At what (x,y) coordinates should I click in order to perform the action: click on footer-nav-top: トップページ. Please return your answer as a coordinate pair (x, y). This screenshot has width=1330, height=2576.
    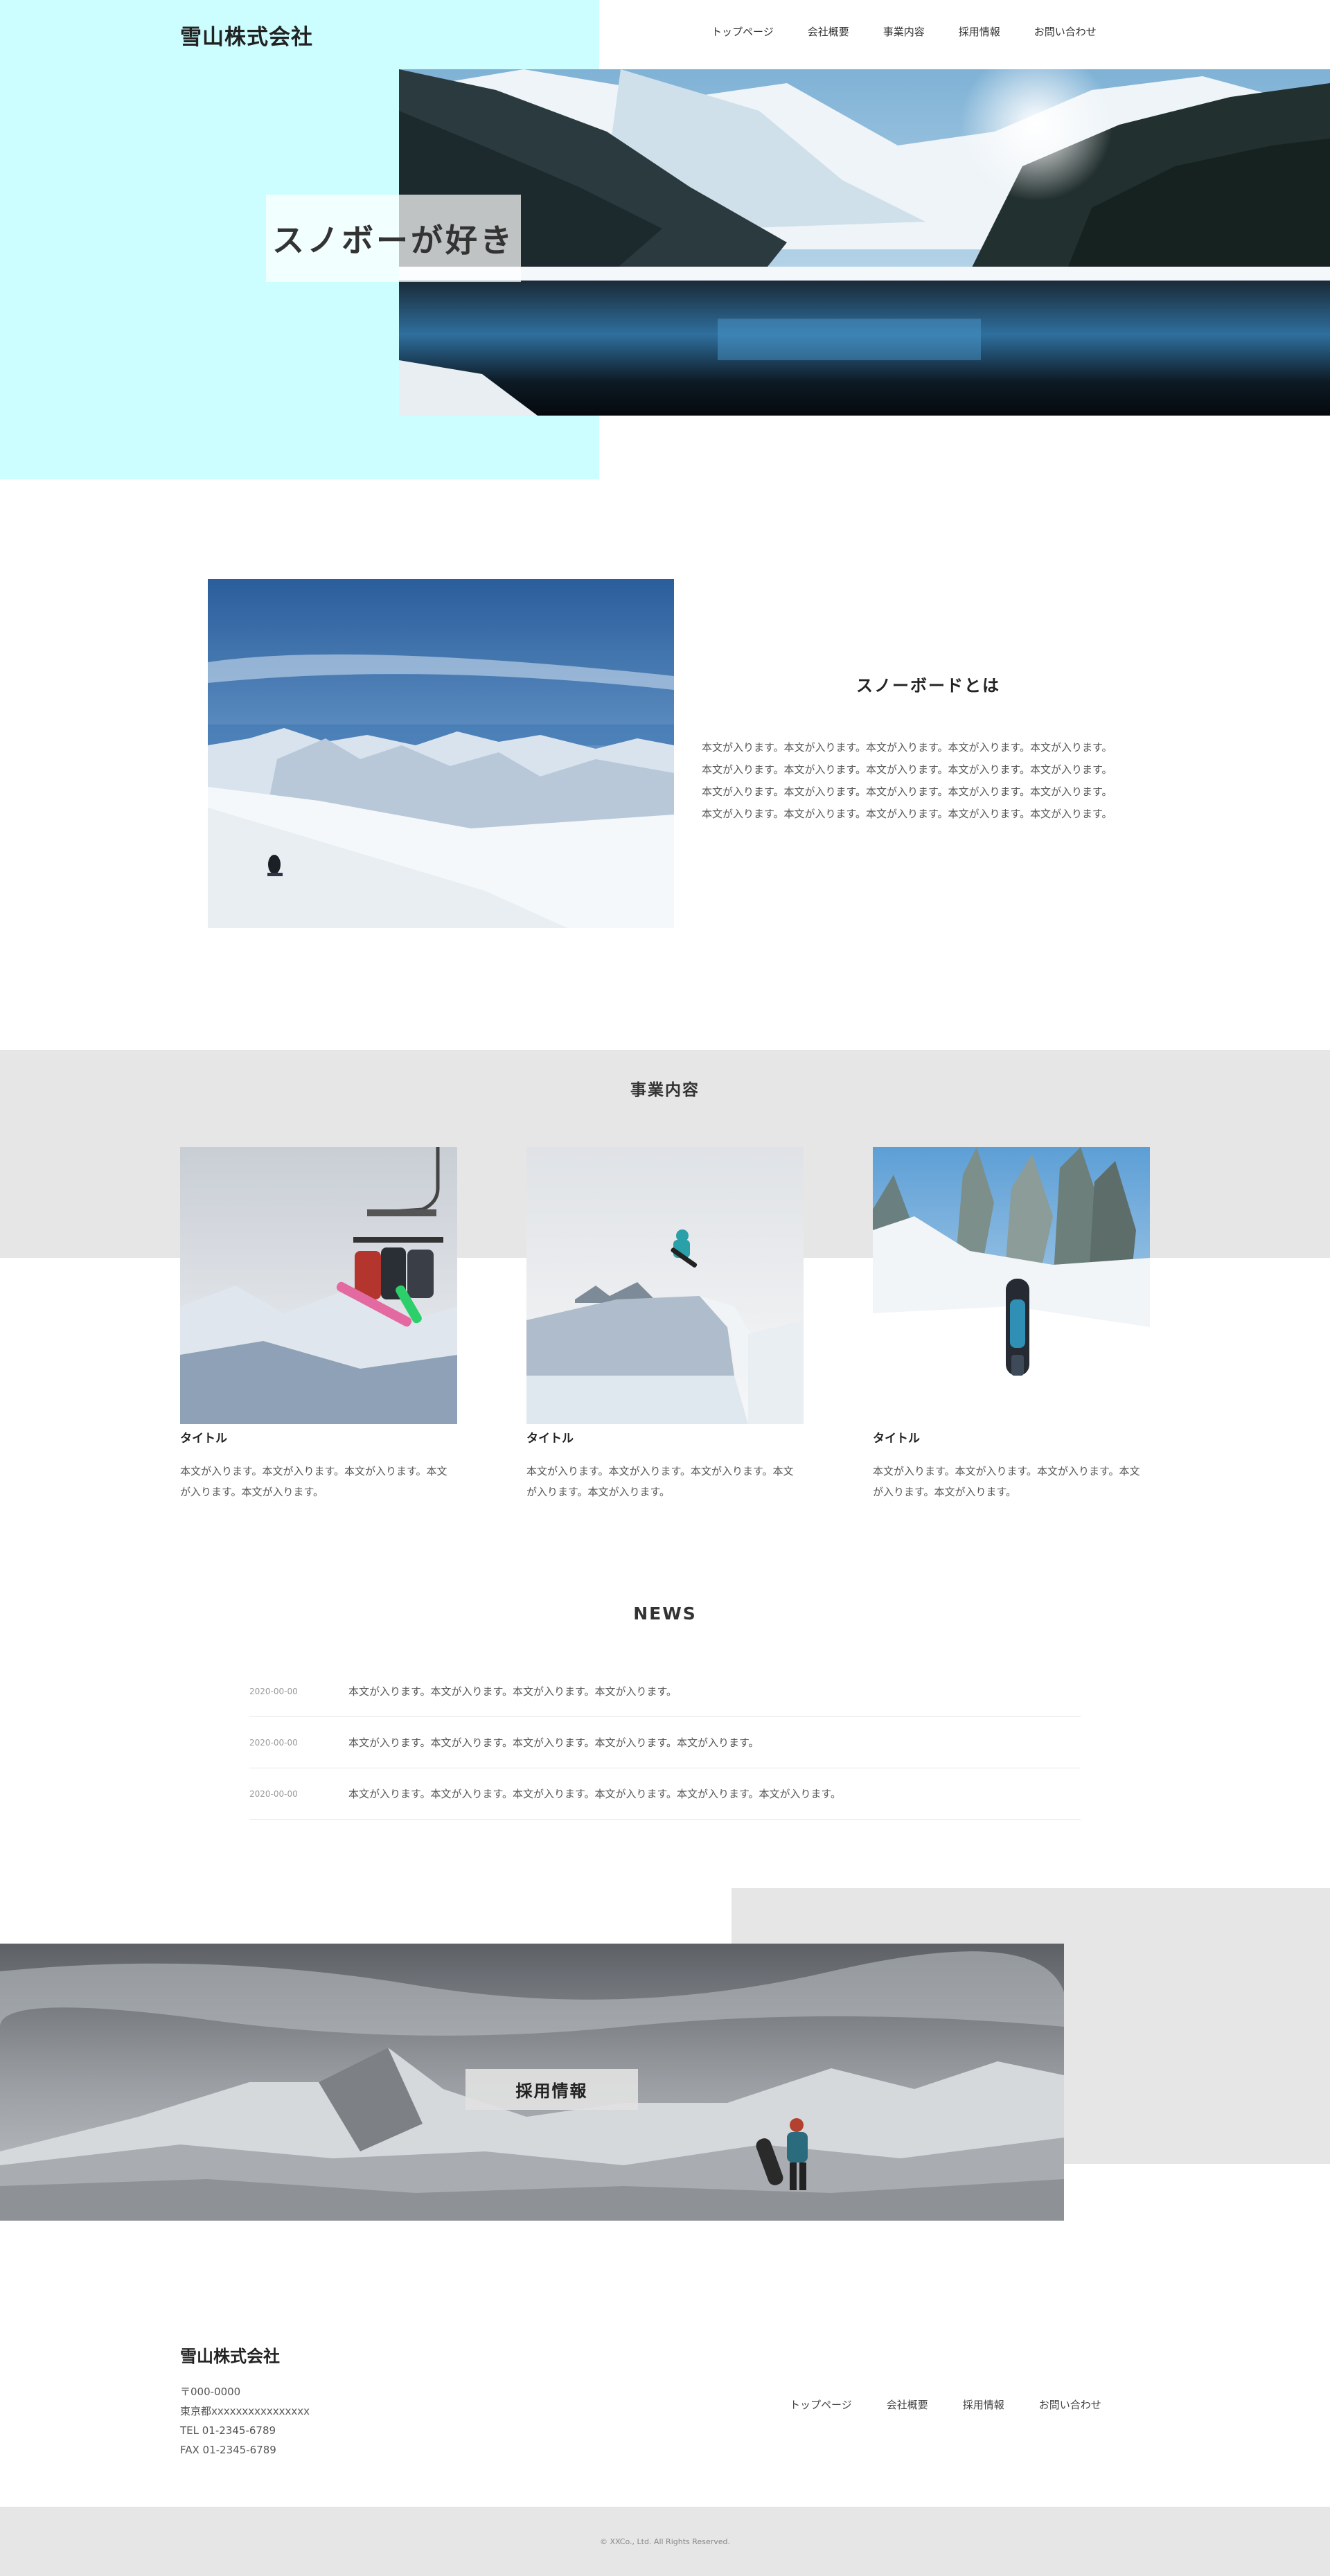
    Looking at the image, I should click on (821, 2404).